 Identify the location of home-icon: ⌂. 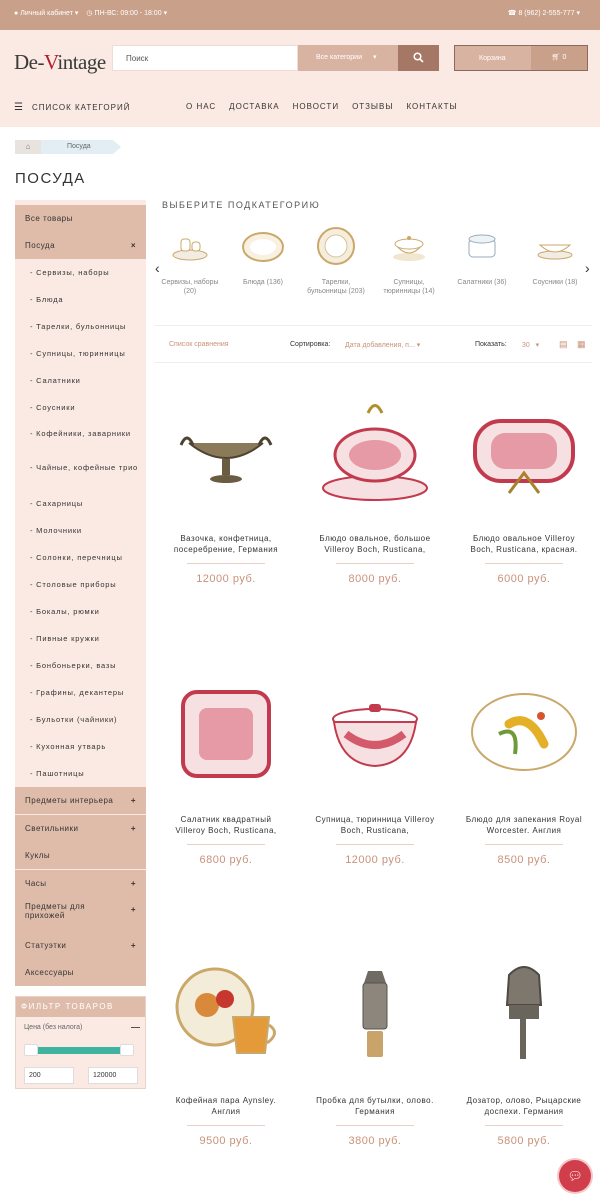
(28, 147).